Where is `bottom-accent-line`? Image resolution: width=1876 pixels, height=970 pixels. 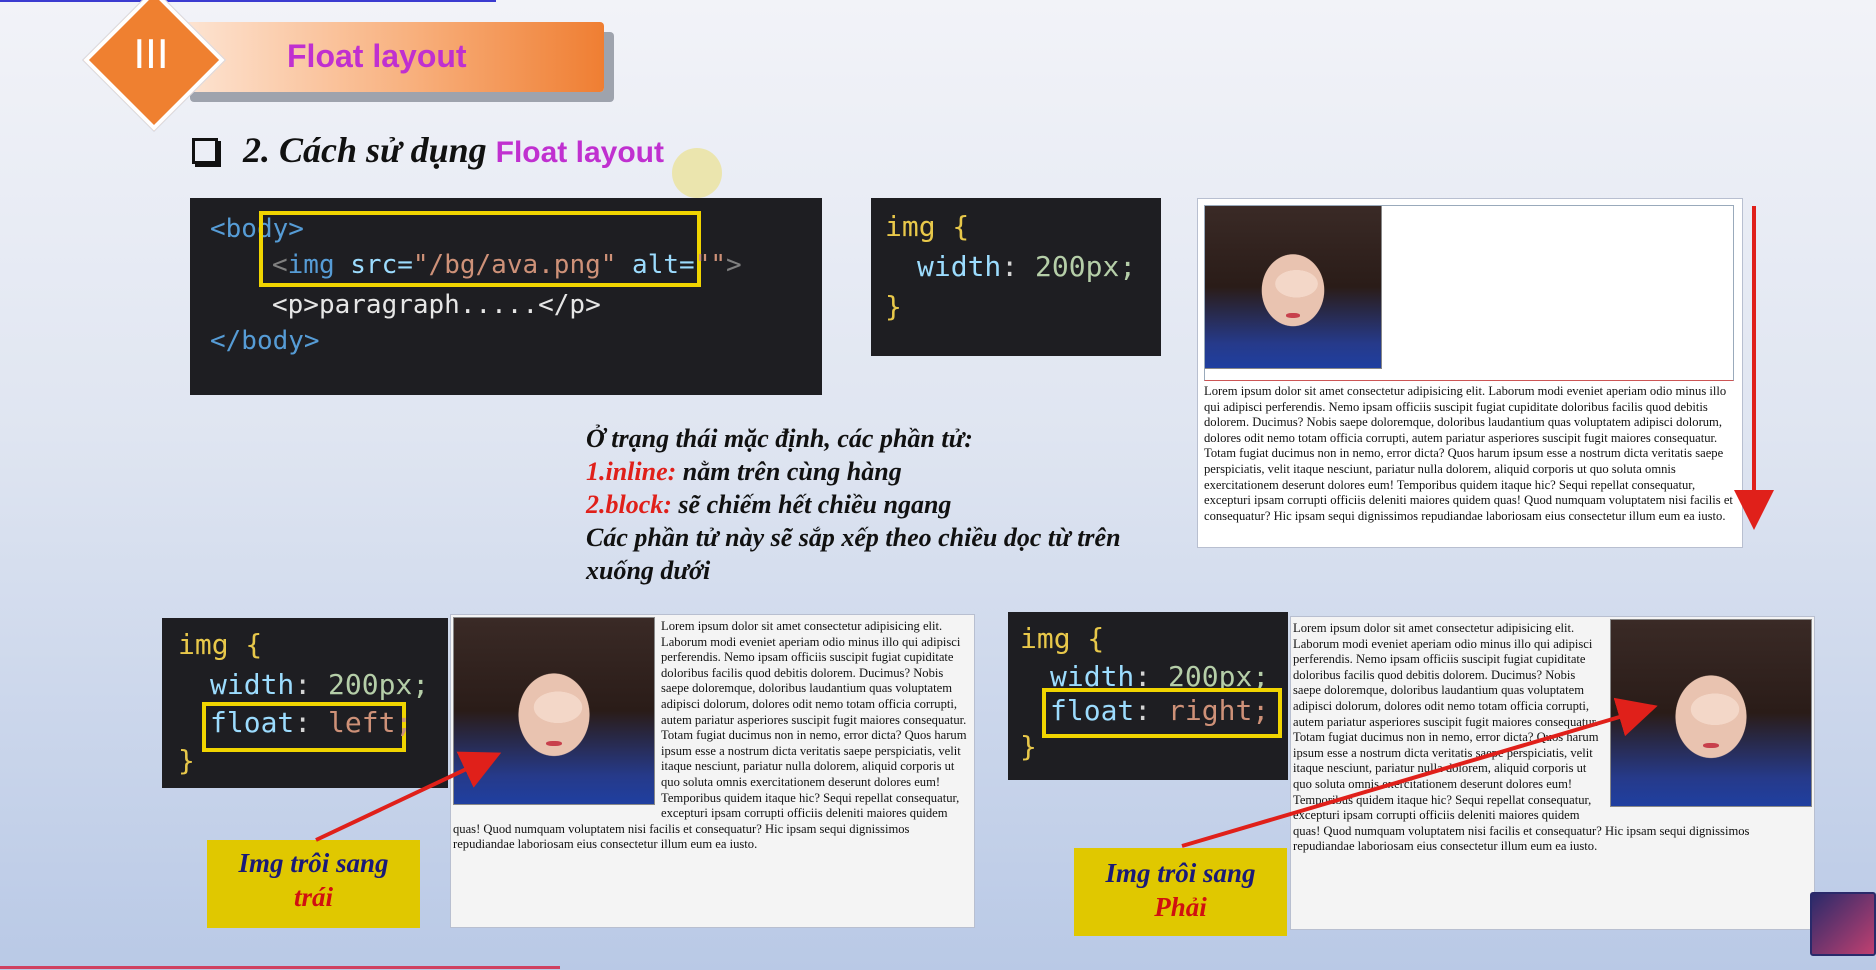
bottom-accent-line is located at coordinates (280, 967).